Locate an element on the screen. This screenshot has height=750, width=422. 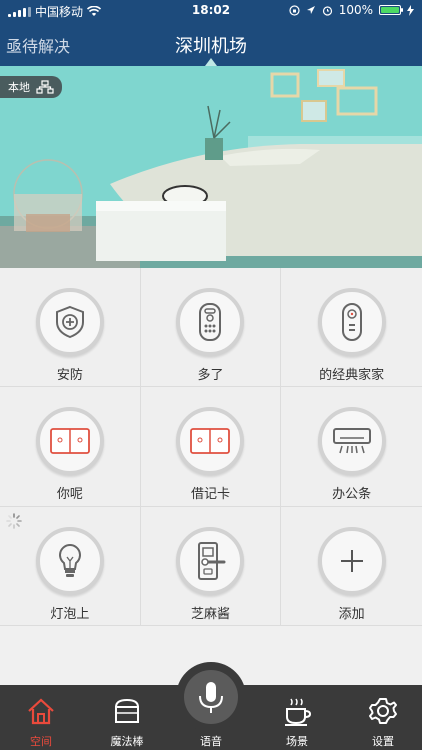
store-icon is located at coordinates (127, 710).